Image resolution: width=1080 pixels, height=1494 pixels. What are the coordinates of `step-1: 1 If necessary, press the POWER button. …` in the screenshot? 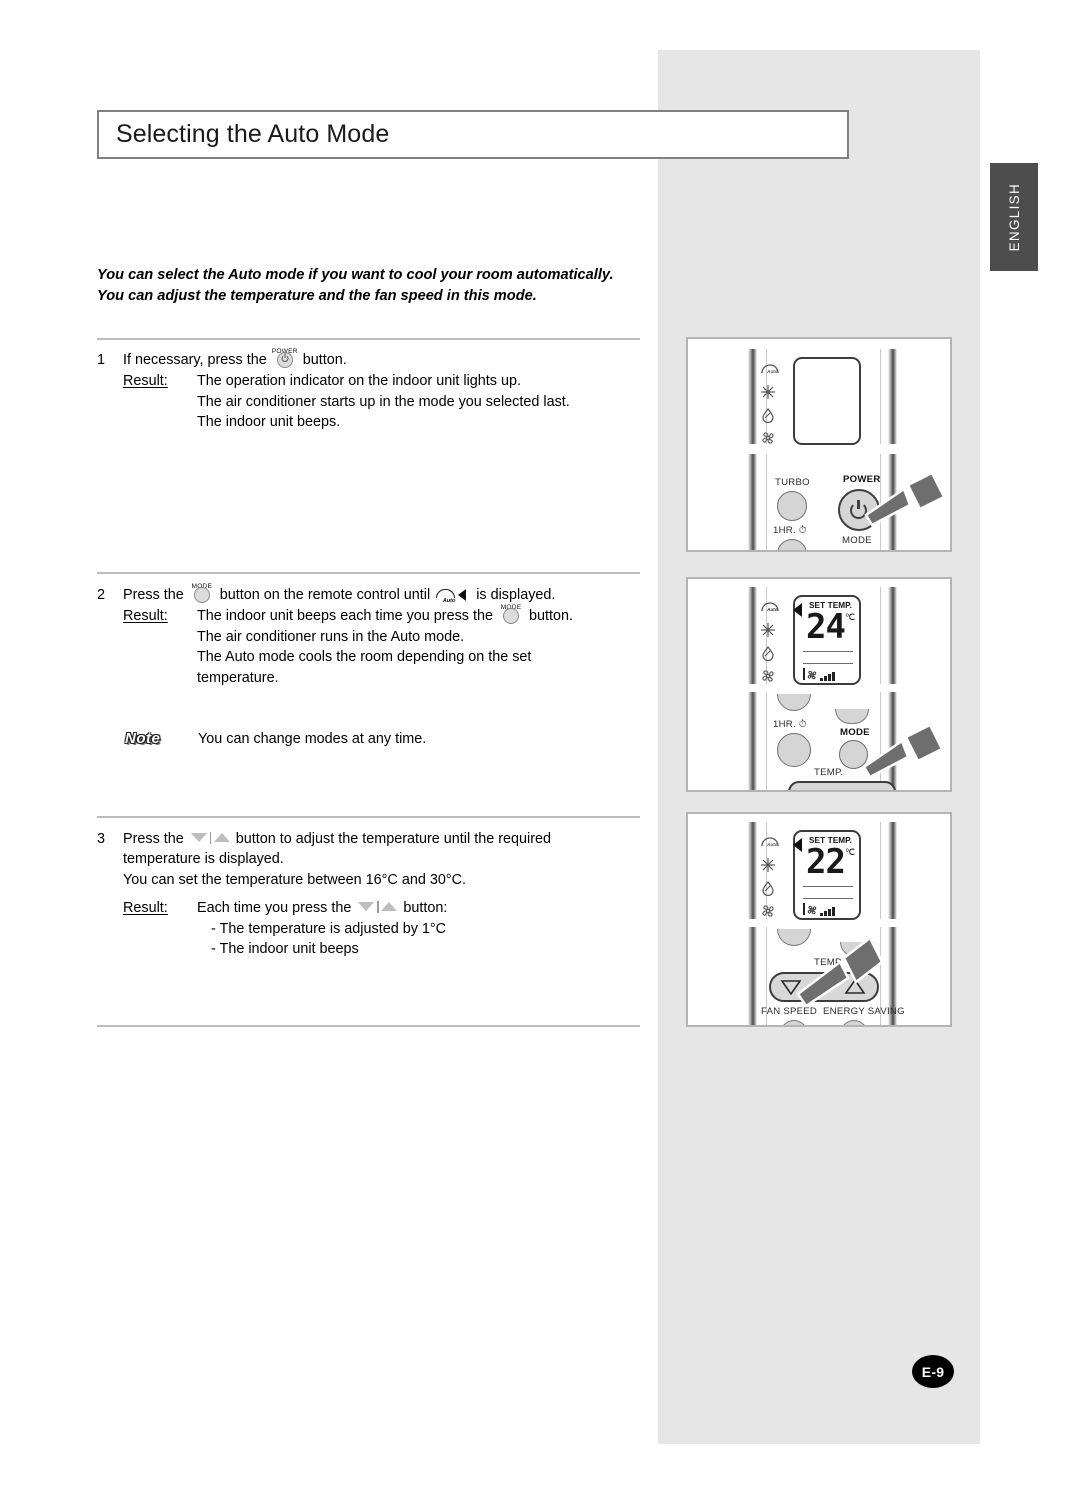 It's located at (377, 390).